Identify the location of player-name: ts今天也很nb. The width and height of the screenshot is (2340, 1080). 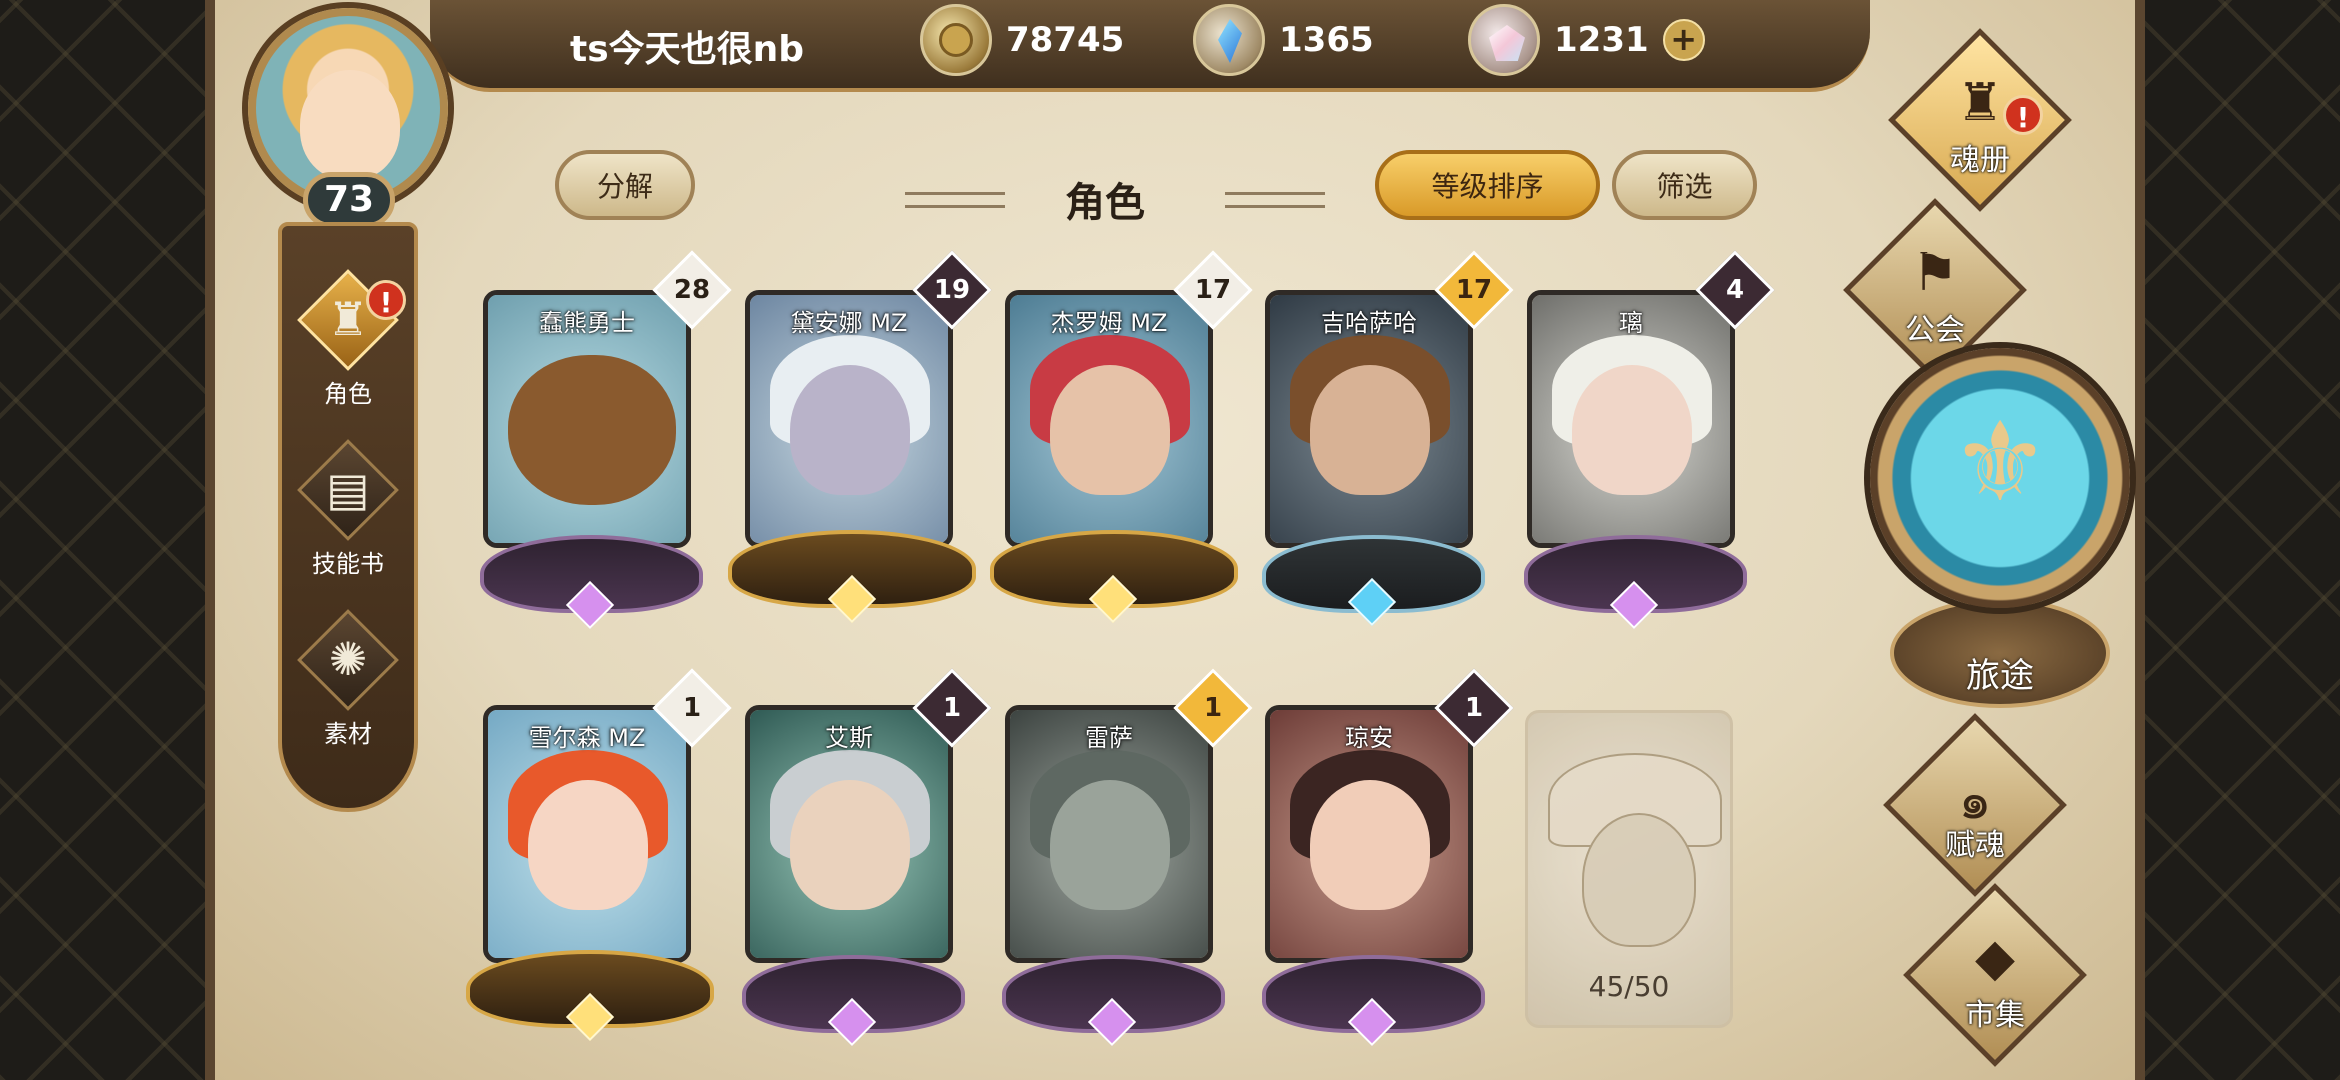
(687, 49).